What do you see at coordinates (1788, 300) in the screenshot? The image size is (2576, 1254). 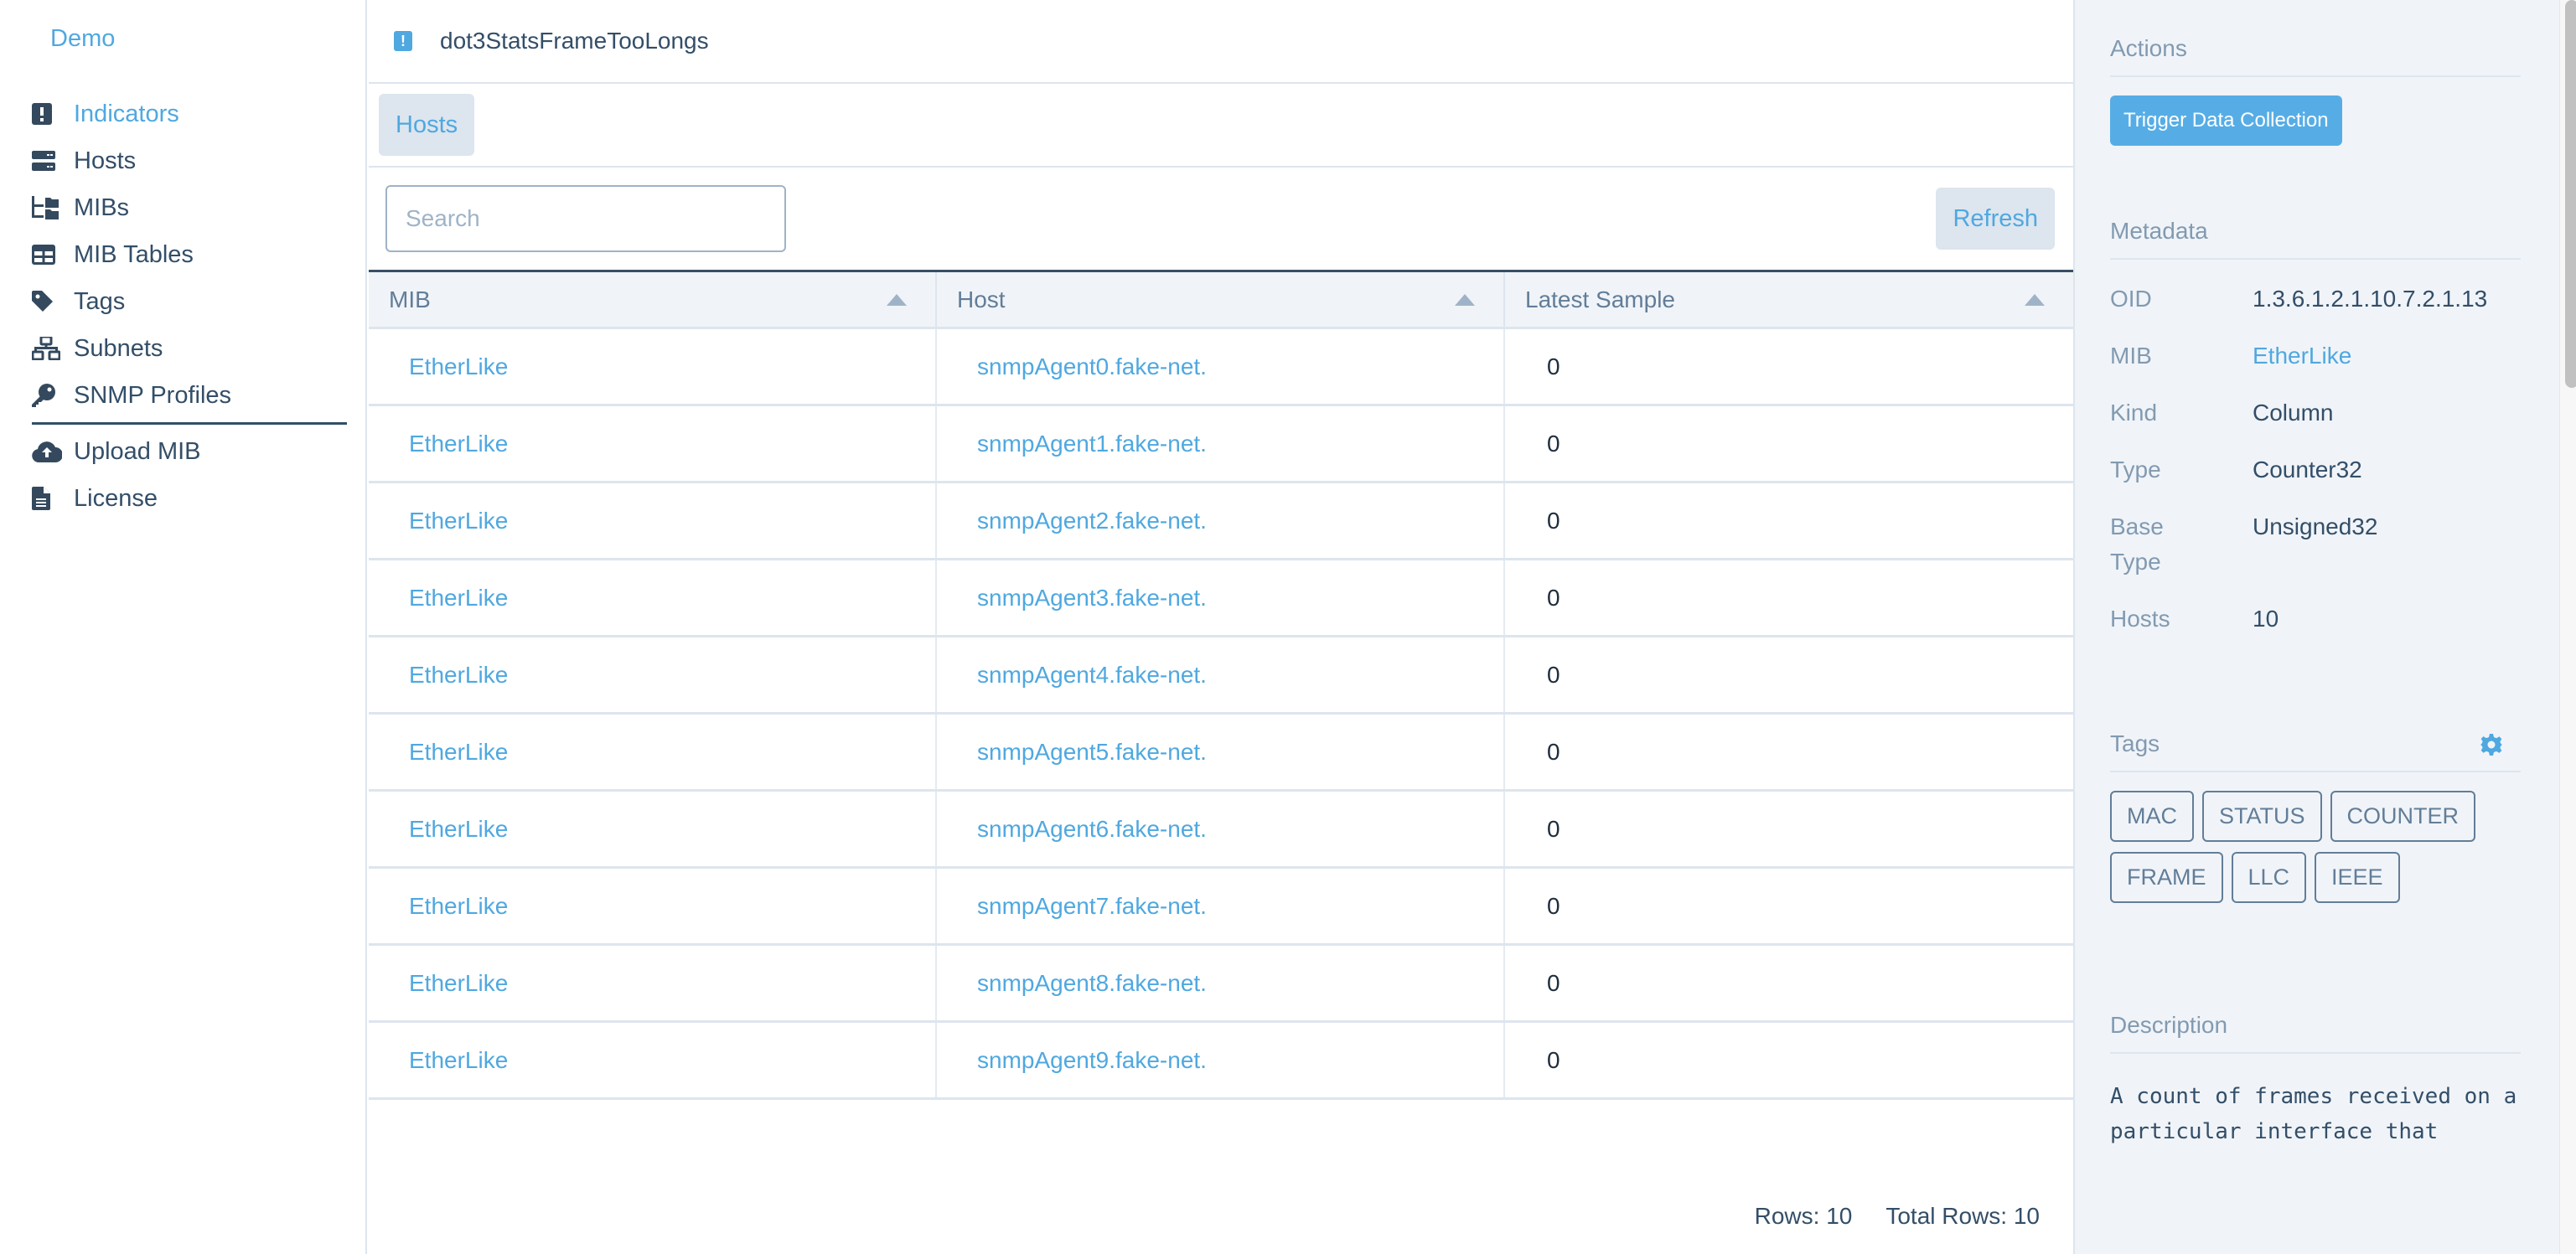 I see `column-header-latest-sample: Latest Sample` at bounding box center [1788, 300].